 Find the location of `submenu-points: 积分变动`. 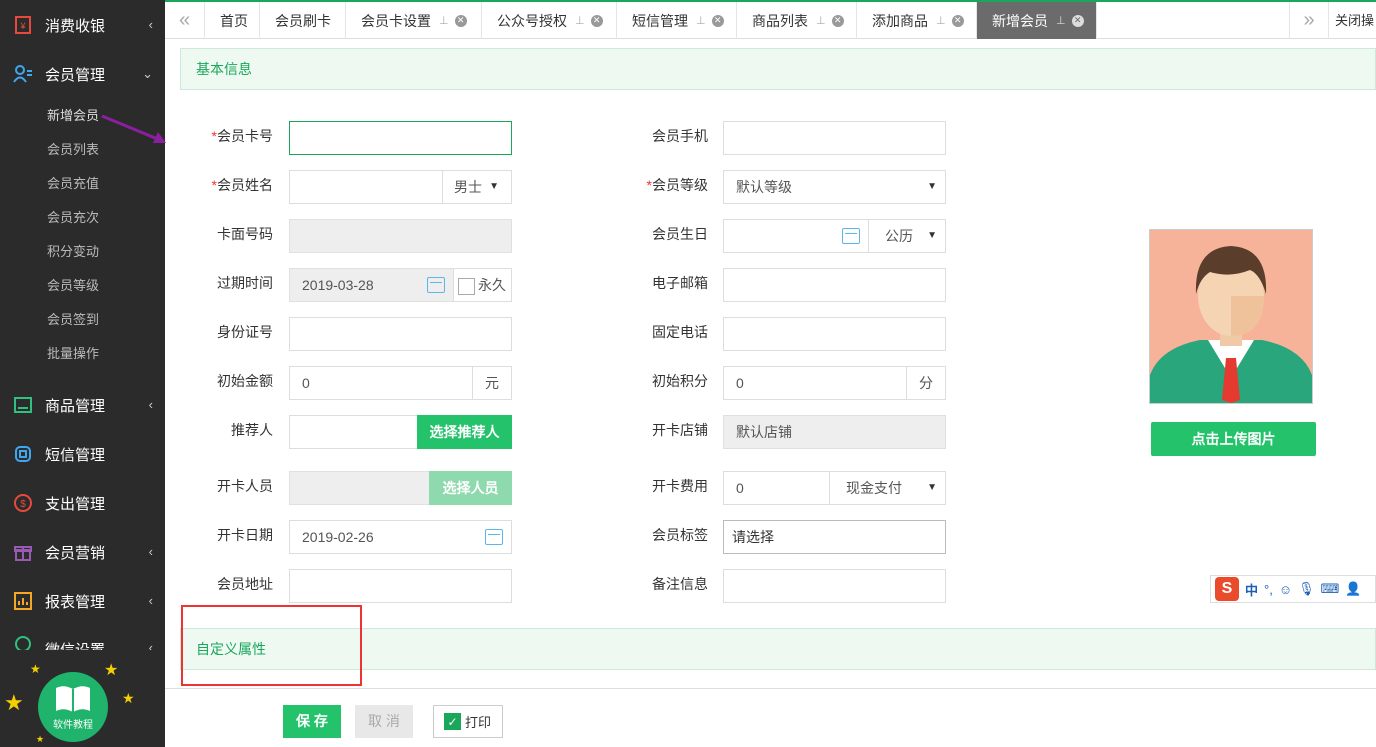

submenu-points: 积分变动 is located at coordinates (73, 252).